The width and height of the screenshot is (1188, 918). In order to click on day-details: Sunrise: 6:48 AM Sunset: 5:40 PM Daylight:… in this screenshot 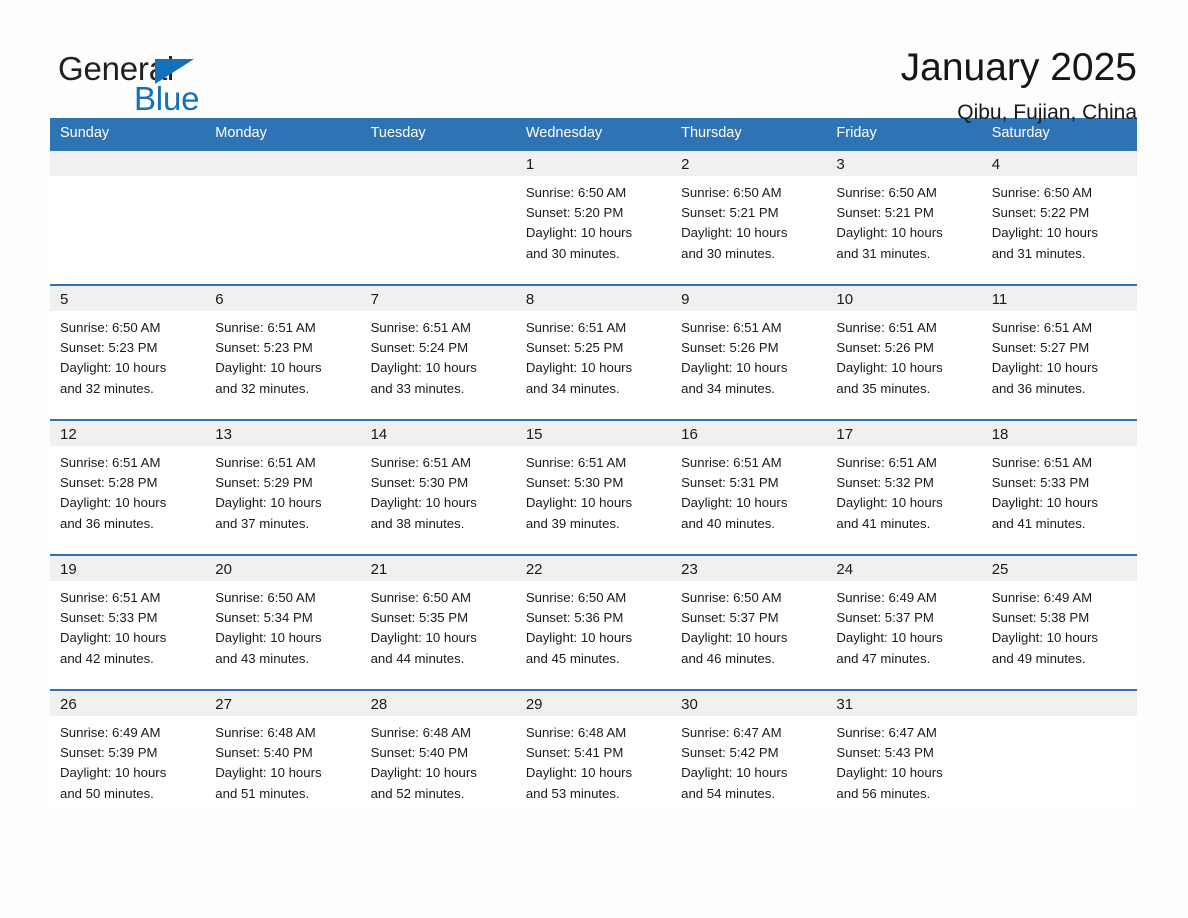, I will do `click(282, 760)`.